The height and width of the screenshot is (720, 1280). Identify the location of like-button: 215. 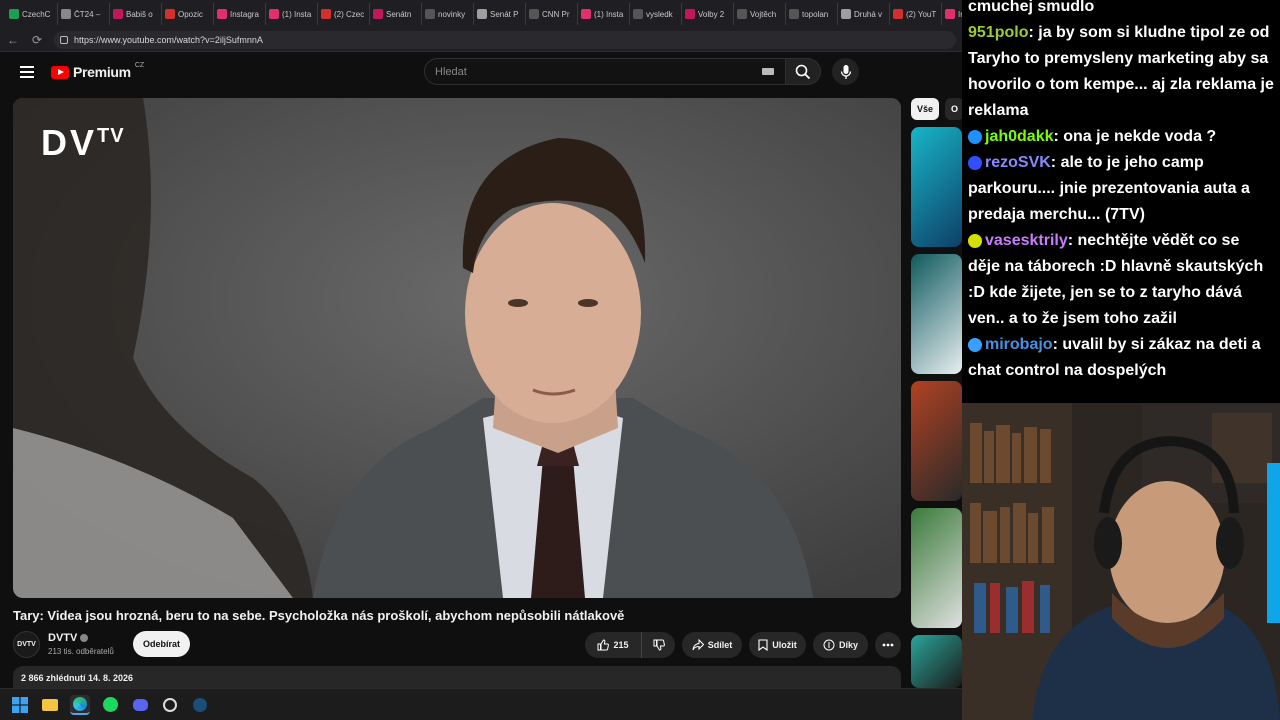
(613, 645).